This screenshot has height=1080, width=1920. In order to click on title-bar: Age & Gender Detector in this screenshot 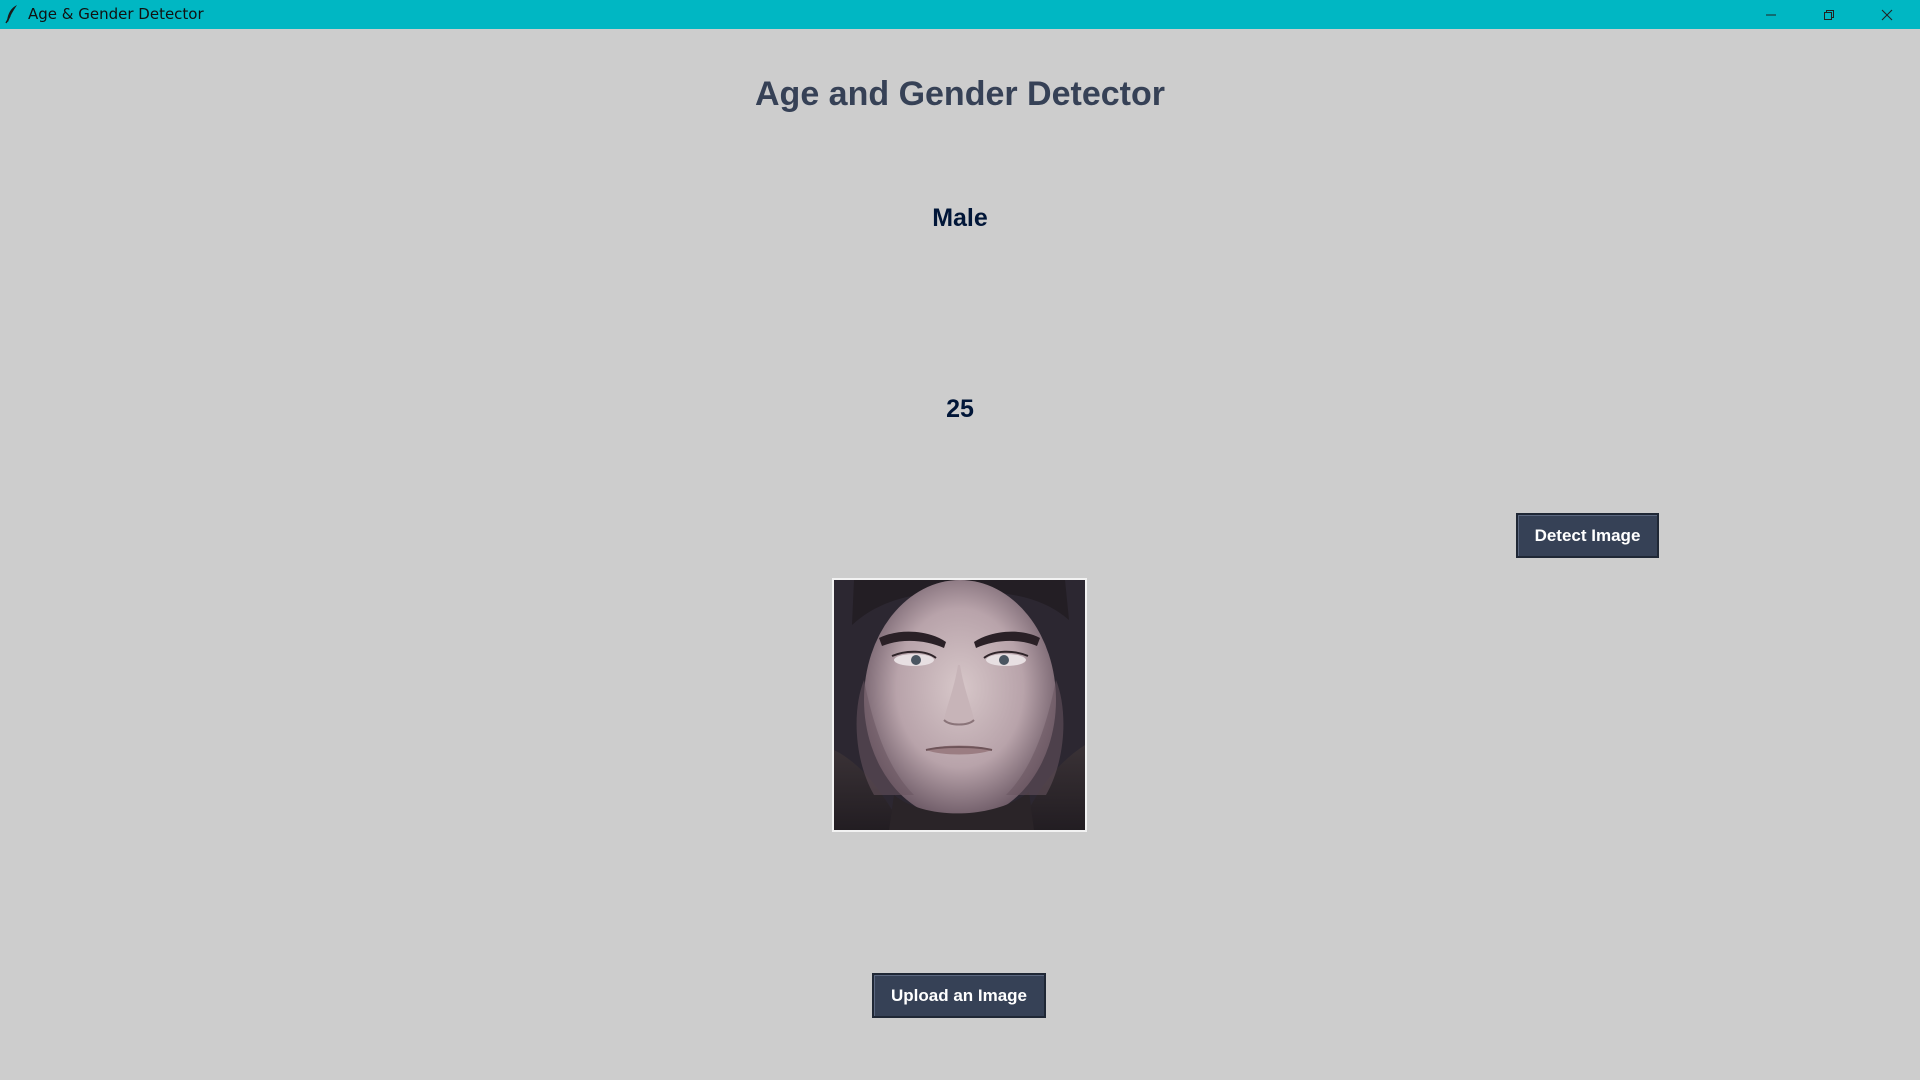, I will do `click(960, 14)`.